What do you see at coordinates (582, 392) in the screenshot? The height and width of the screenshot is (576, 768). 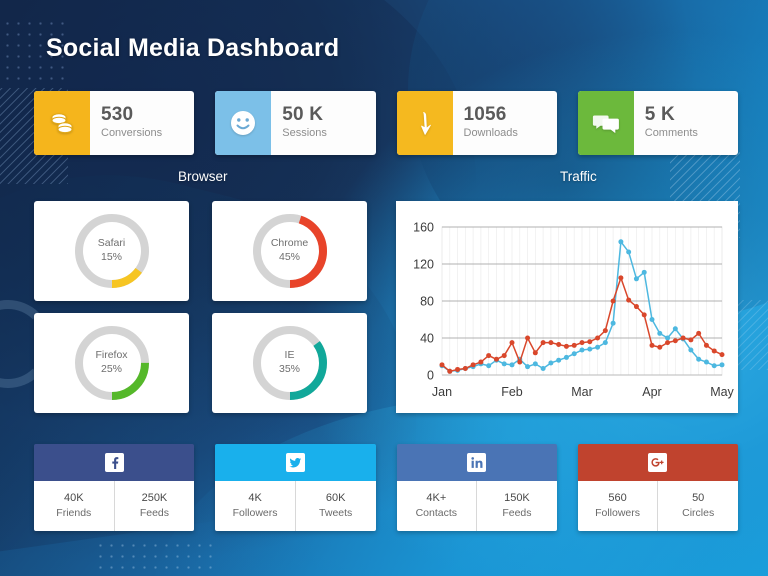 I see `svg-text: Mar` at bounding box center [582, 392].